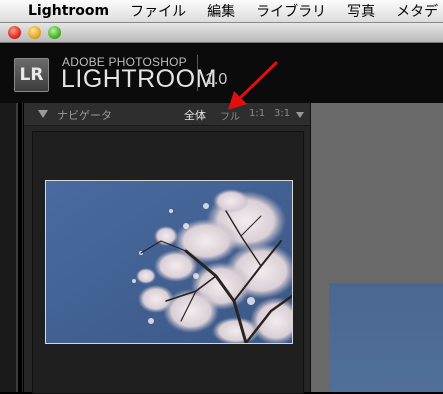  What do you see at coordinates (386, 337) in the screenshot?
I see `main-photo-preview` at bounding box center [386, 337].